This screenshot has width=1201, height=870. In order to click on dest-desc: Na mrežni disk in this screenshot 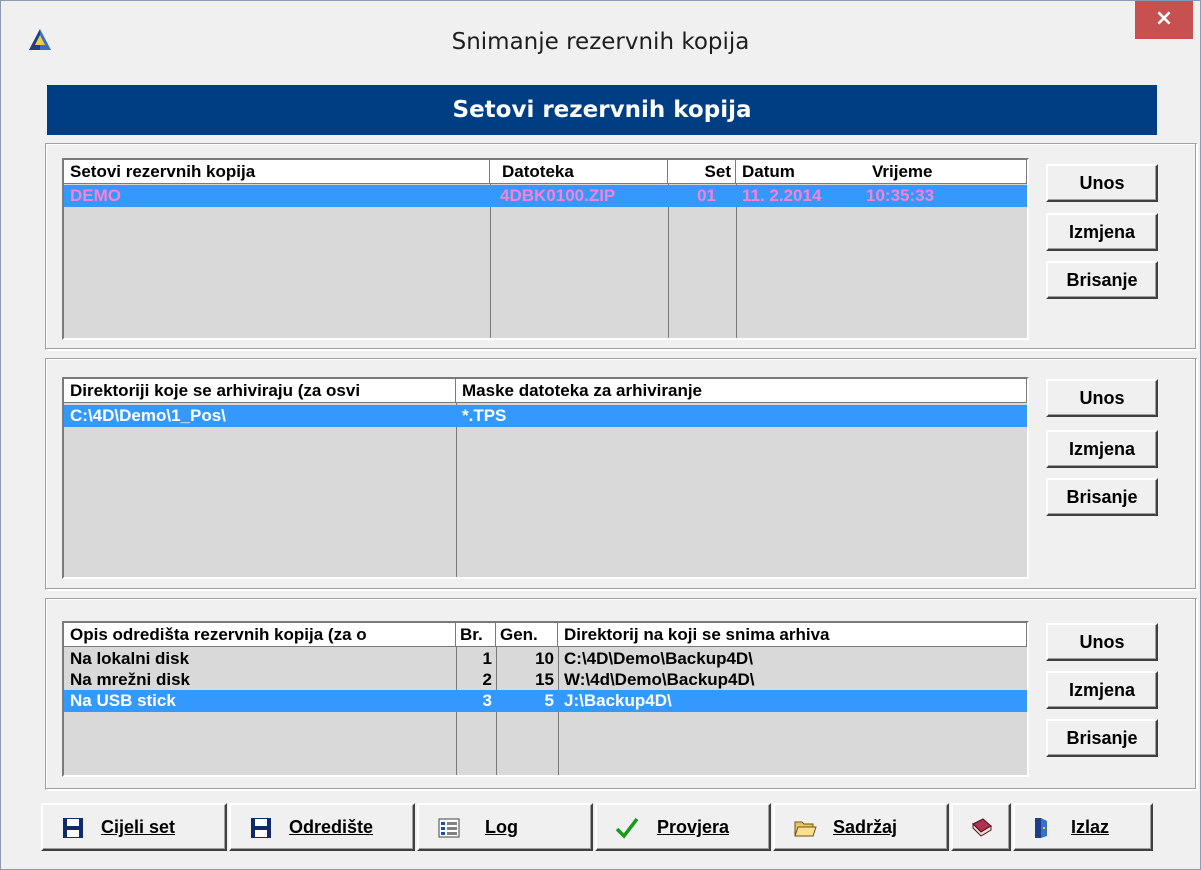, I will do `click(130, 679)`.